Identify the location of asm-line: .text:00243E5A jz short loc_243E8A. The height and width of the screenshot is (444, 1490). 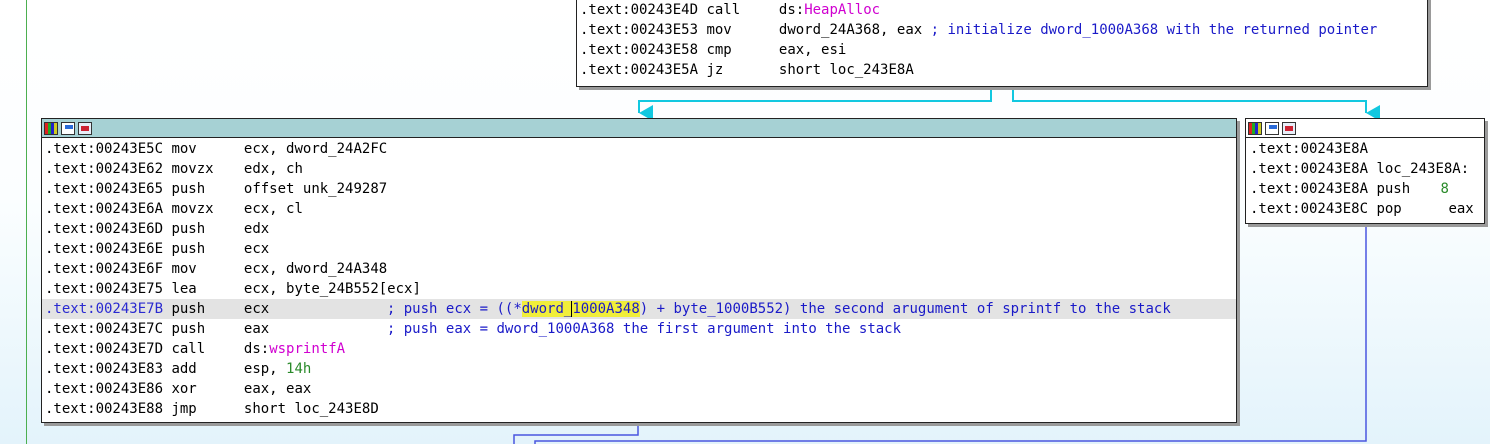
(1002, 70).